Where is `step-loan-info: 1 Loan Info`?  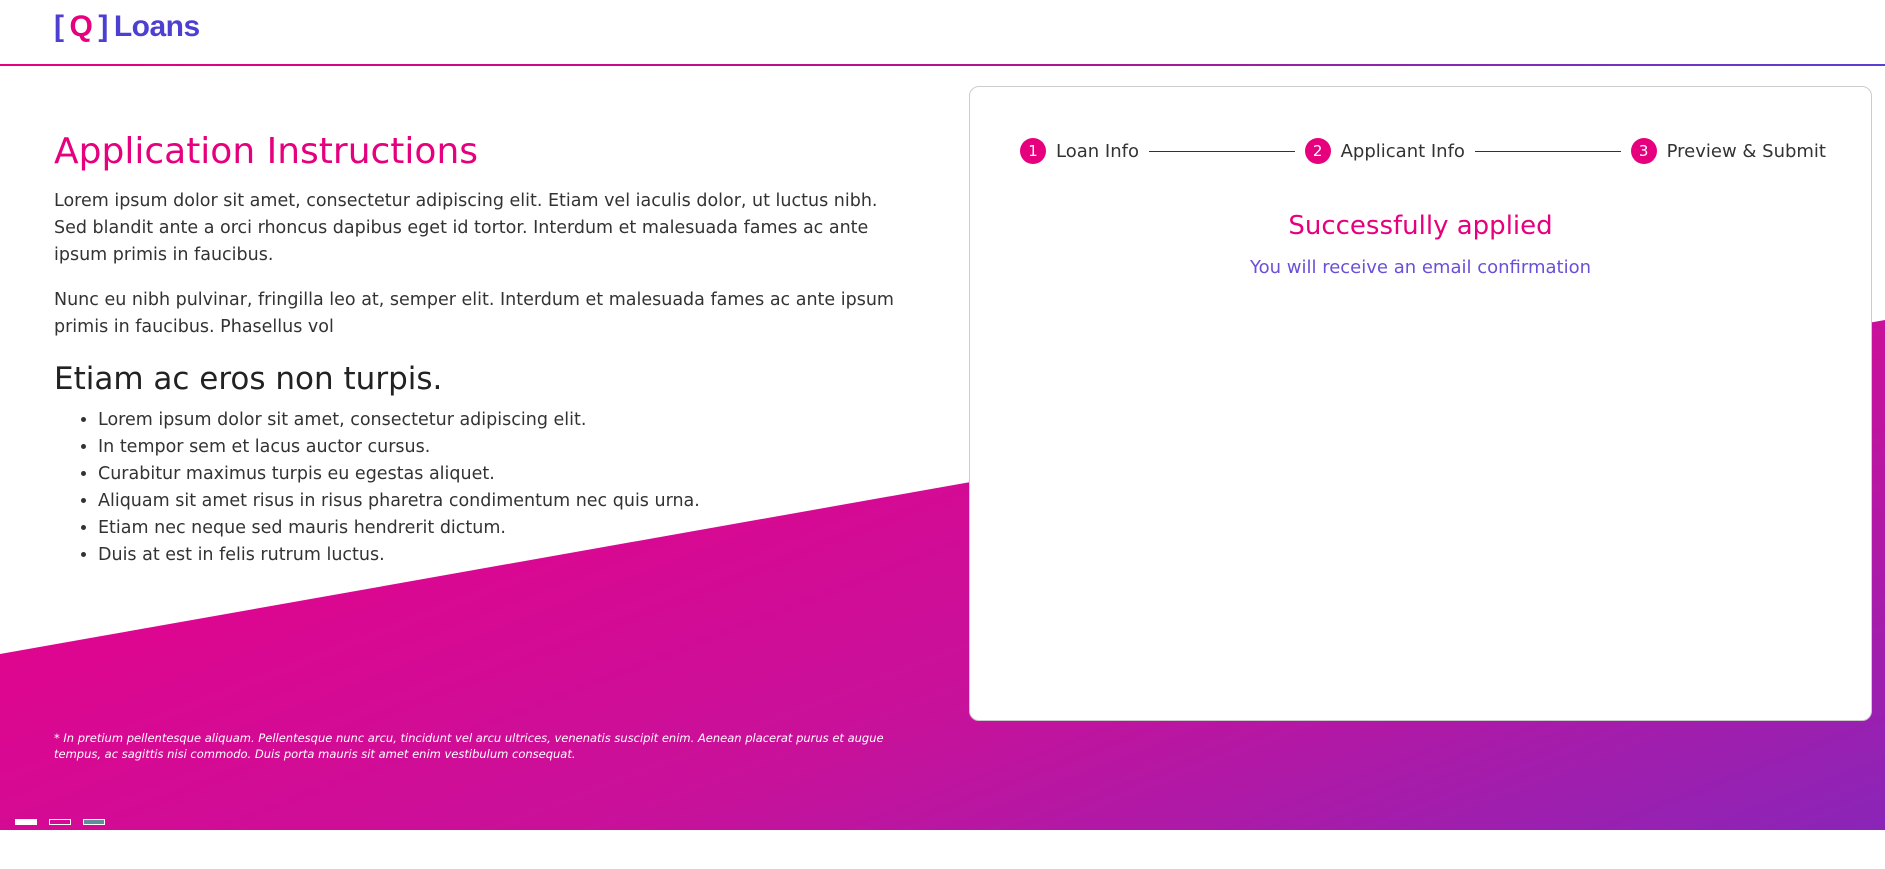 step-loan-info: 1 Loan Info is located at coordinates (1079, 151).